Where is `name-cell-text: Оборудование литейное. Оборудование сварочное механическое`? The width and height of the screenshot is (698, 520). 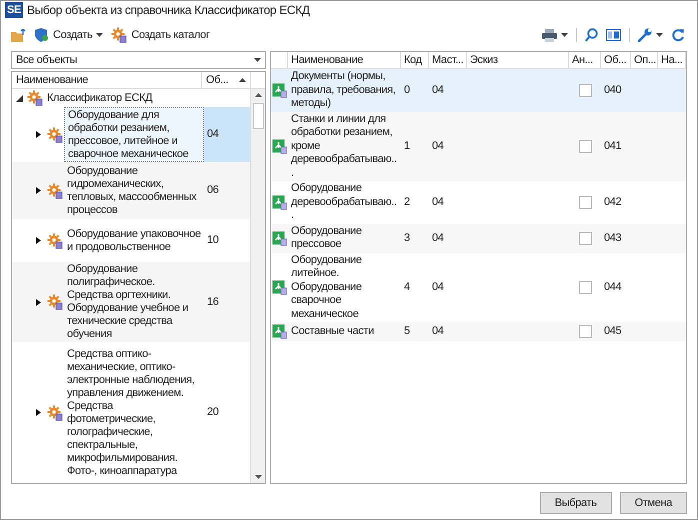 name-cell-text: Оборудование литейное. Оборудование сварочное механическое is located at coordinates (326, 287).